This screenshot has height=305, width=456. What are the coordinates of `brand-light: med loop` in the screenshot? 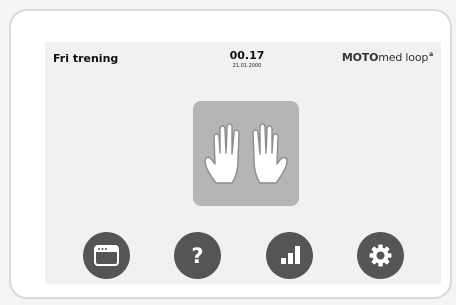 It's located at (403, 57).